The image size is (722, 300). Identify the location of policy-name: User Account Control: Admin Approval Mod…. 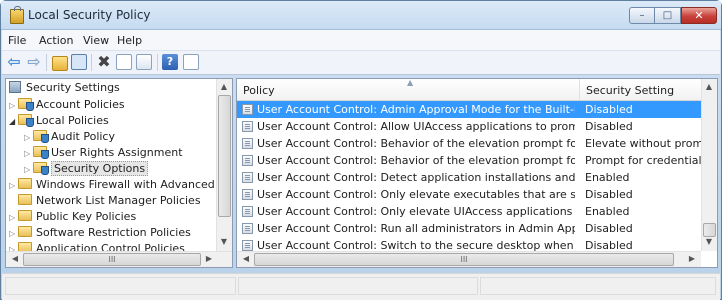
(416, 109).